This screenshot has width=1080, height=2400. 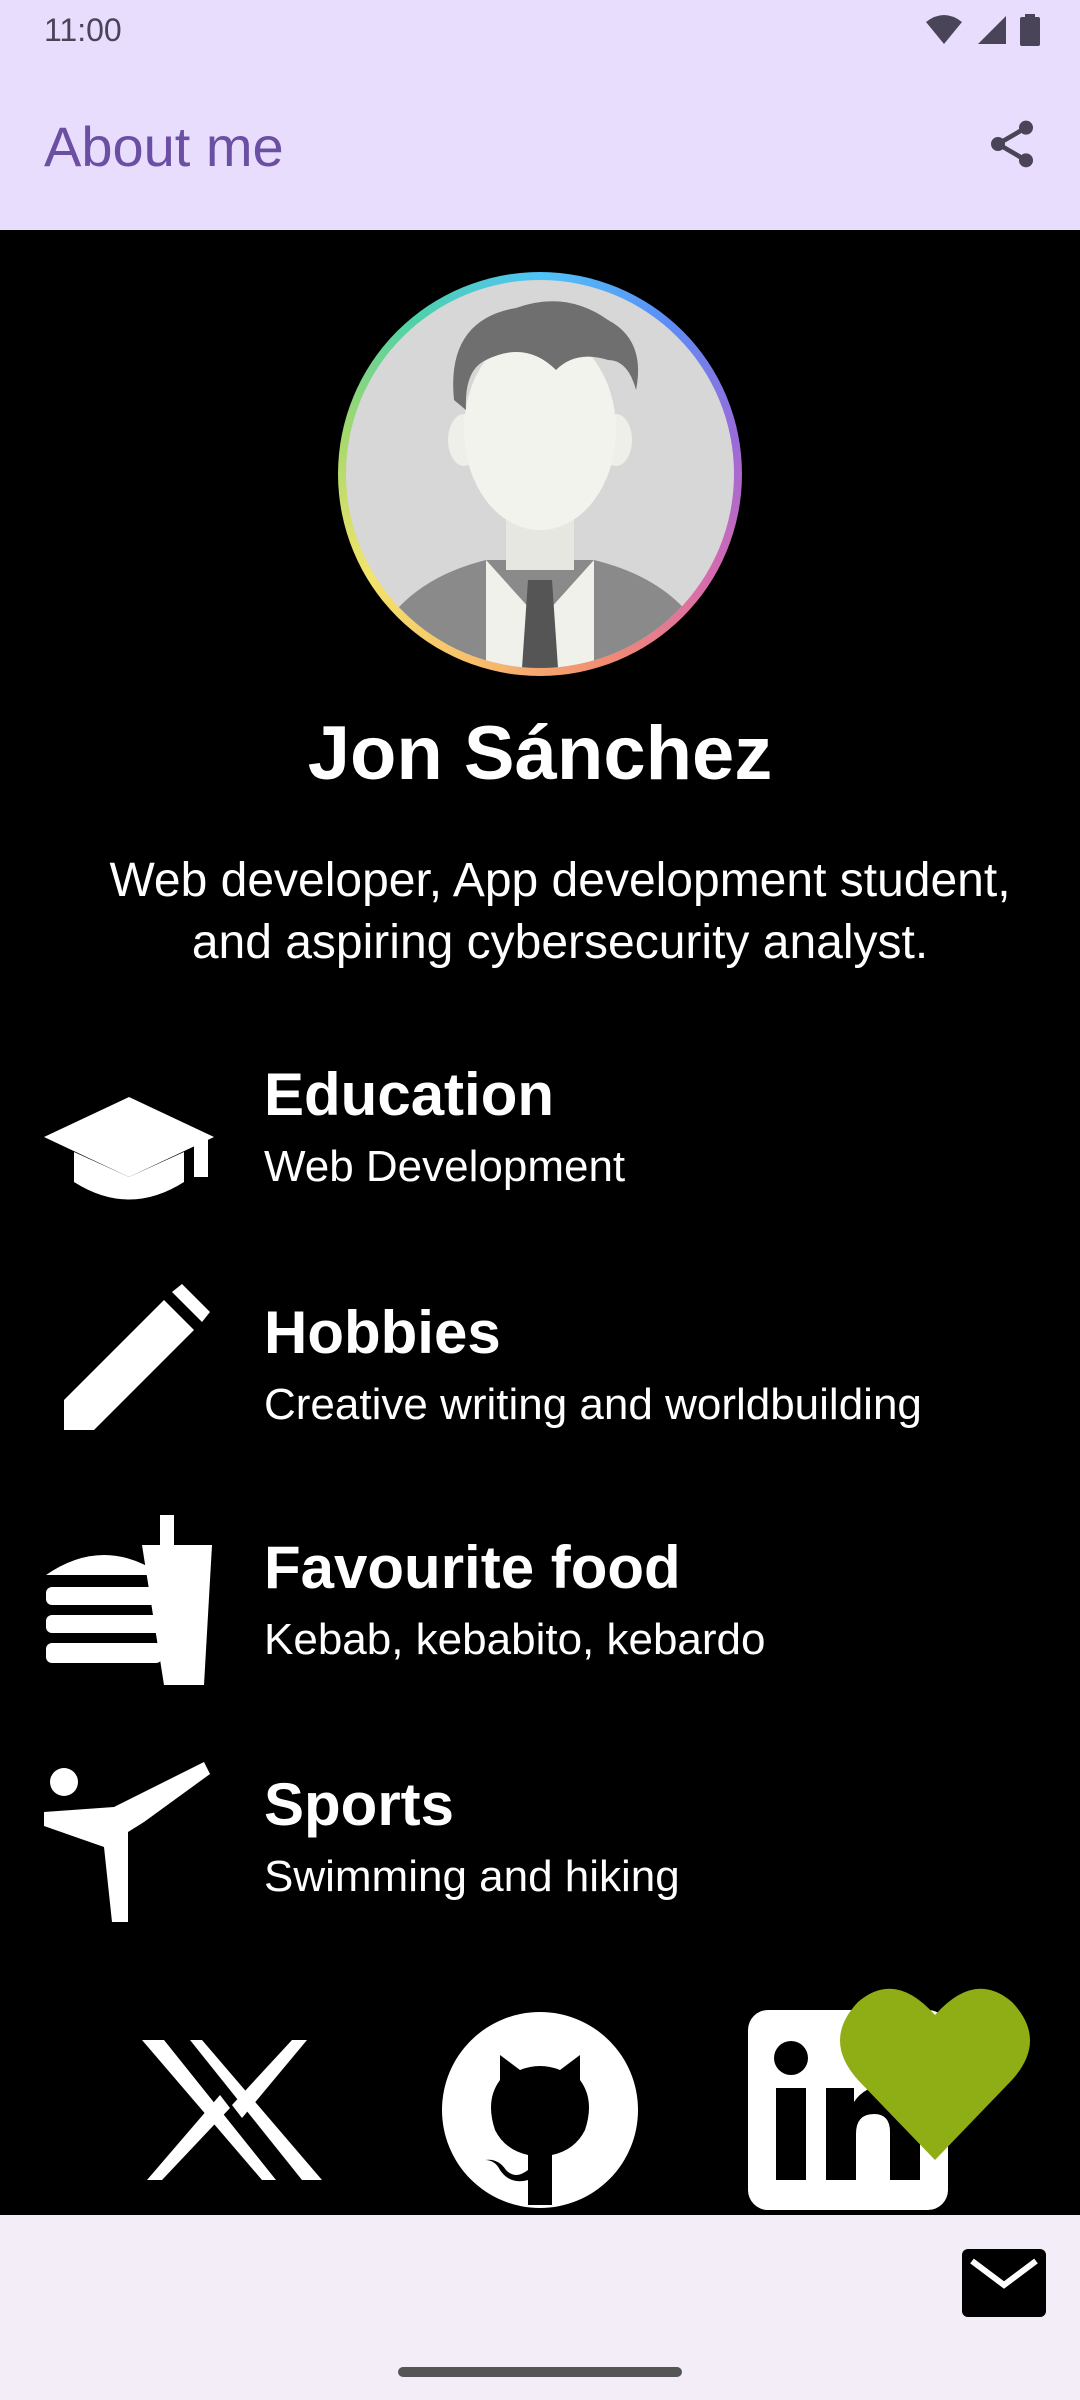 I want to click on status-icons, so click(x=982, y=30).